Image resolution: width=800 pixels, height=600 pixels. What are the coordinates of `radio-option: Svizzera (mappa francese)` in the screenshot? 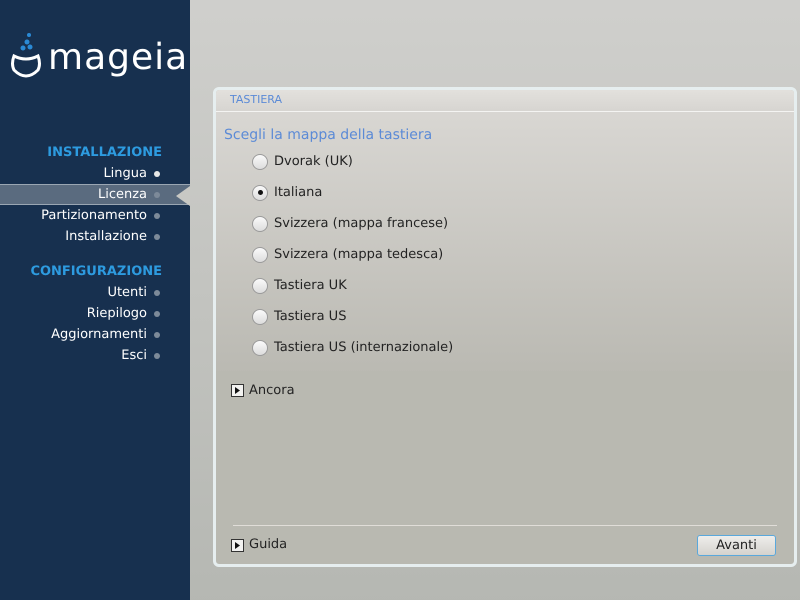 It's located at (523, 223).